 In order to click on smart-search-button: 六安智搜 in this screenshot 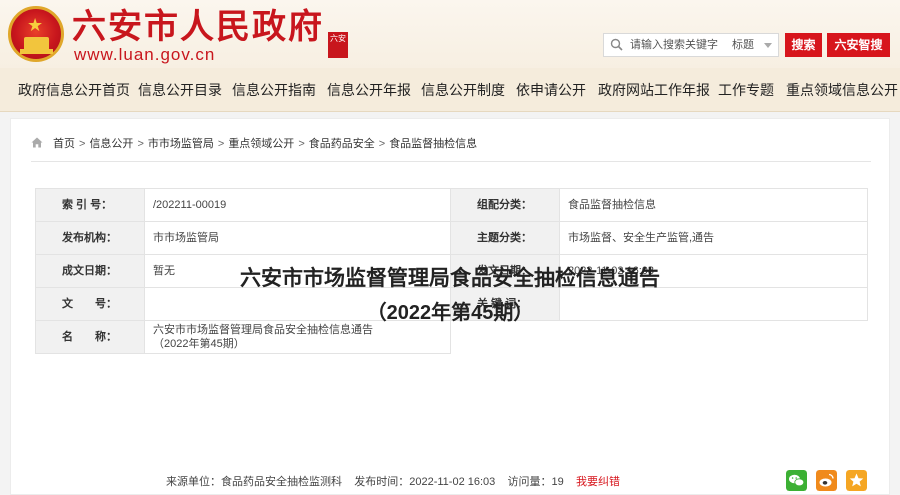, I will do `click(858, 45)`.